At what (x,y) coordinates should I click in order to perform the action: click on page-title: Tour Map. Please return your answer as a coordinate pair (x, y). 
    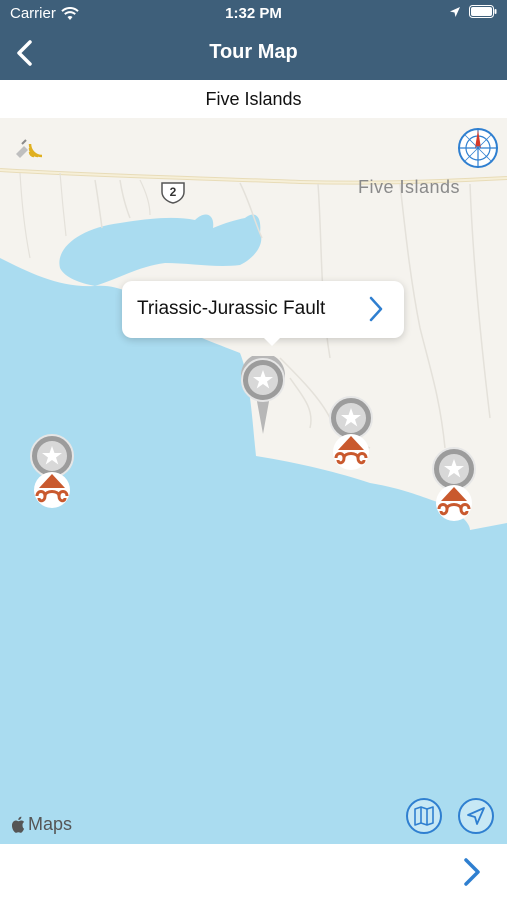
    Looking at the image, I should click on (253, 52).